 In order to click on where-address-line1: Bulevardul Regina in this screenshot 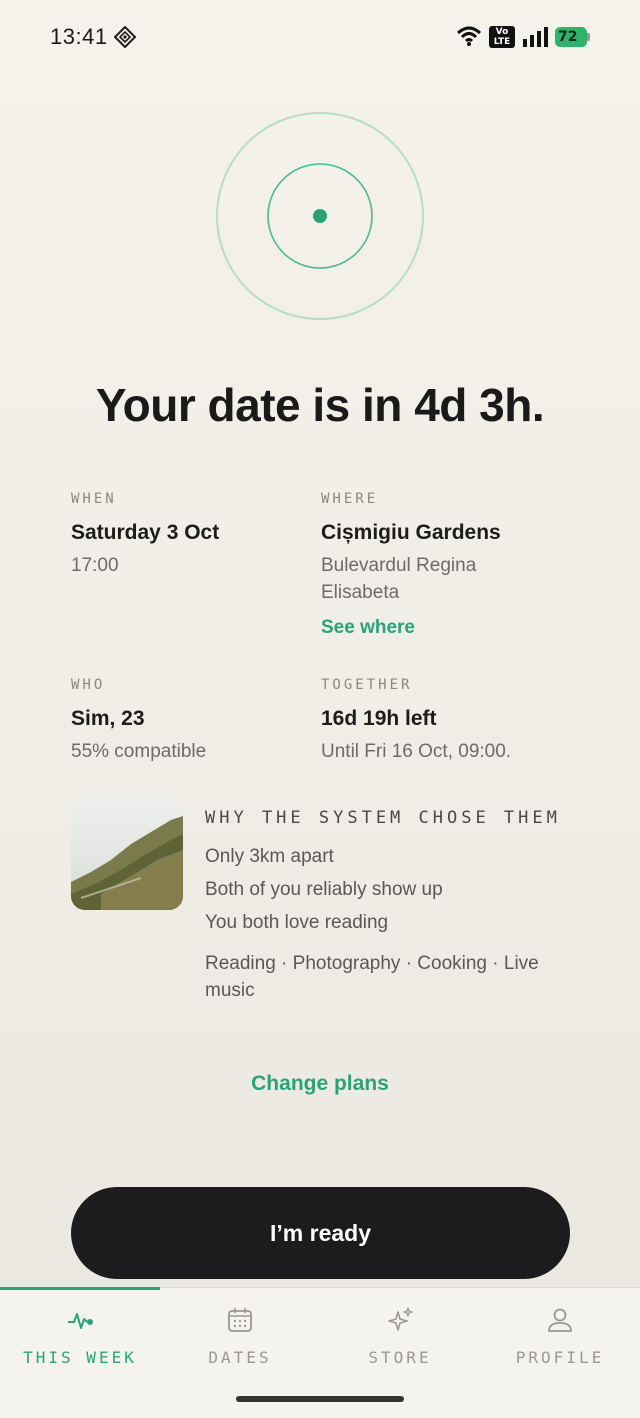, I will do `click(399, 565)`.